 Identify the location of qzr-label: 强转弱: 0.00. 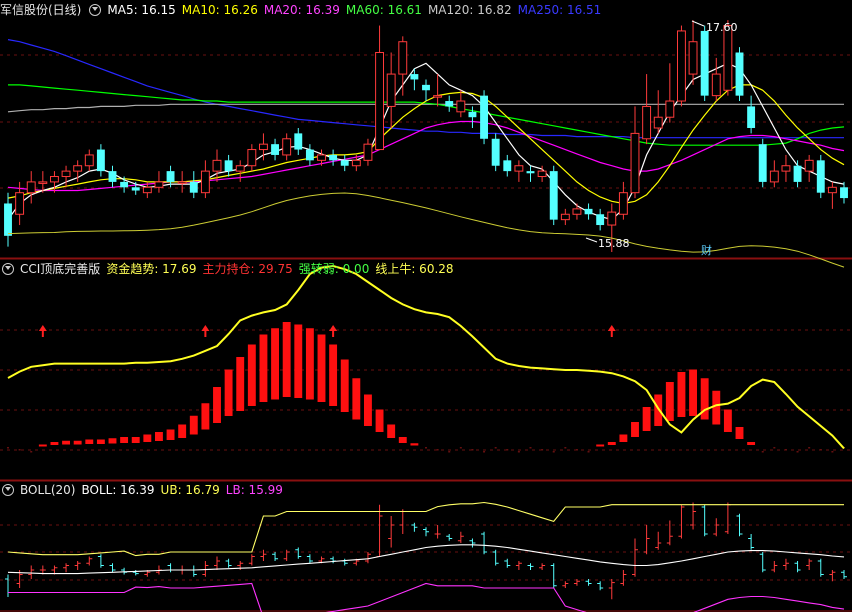
(334, 269).